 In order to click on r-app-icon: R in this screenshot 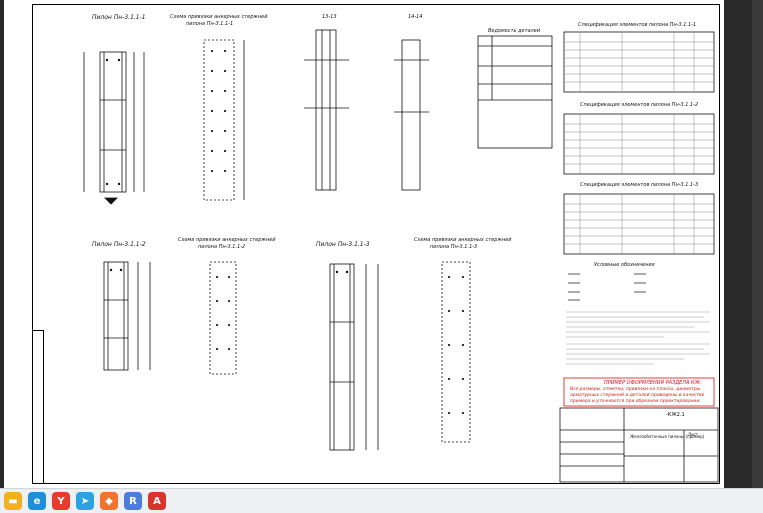, I will do `click(133, 501)`.